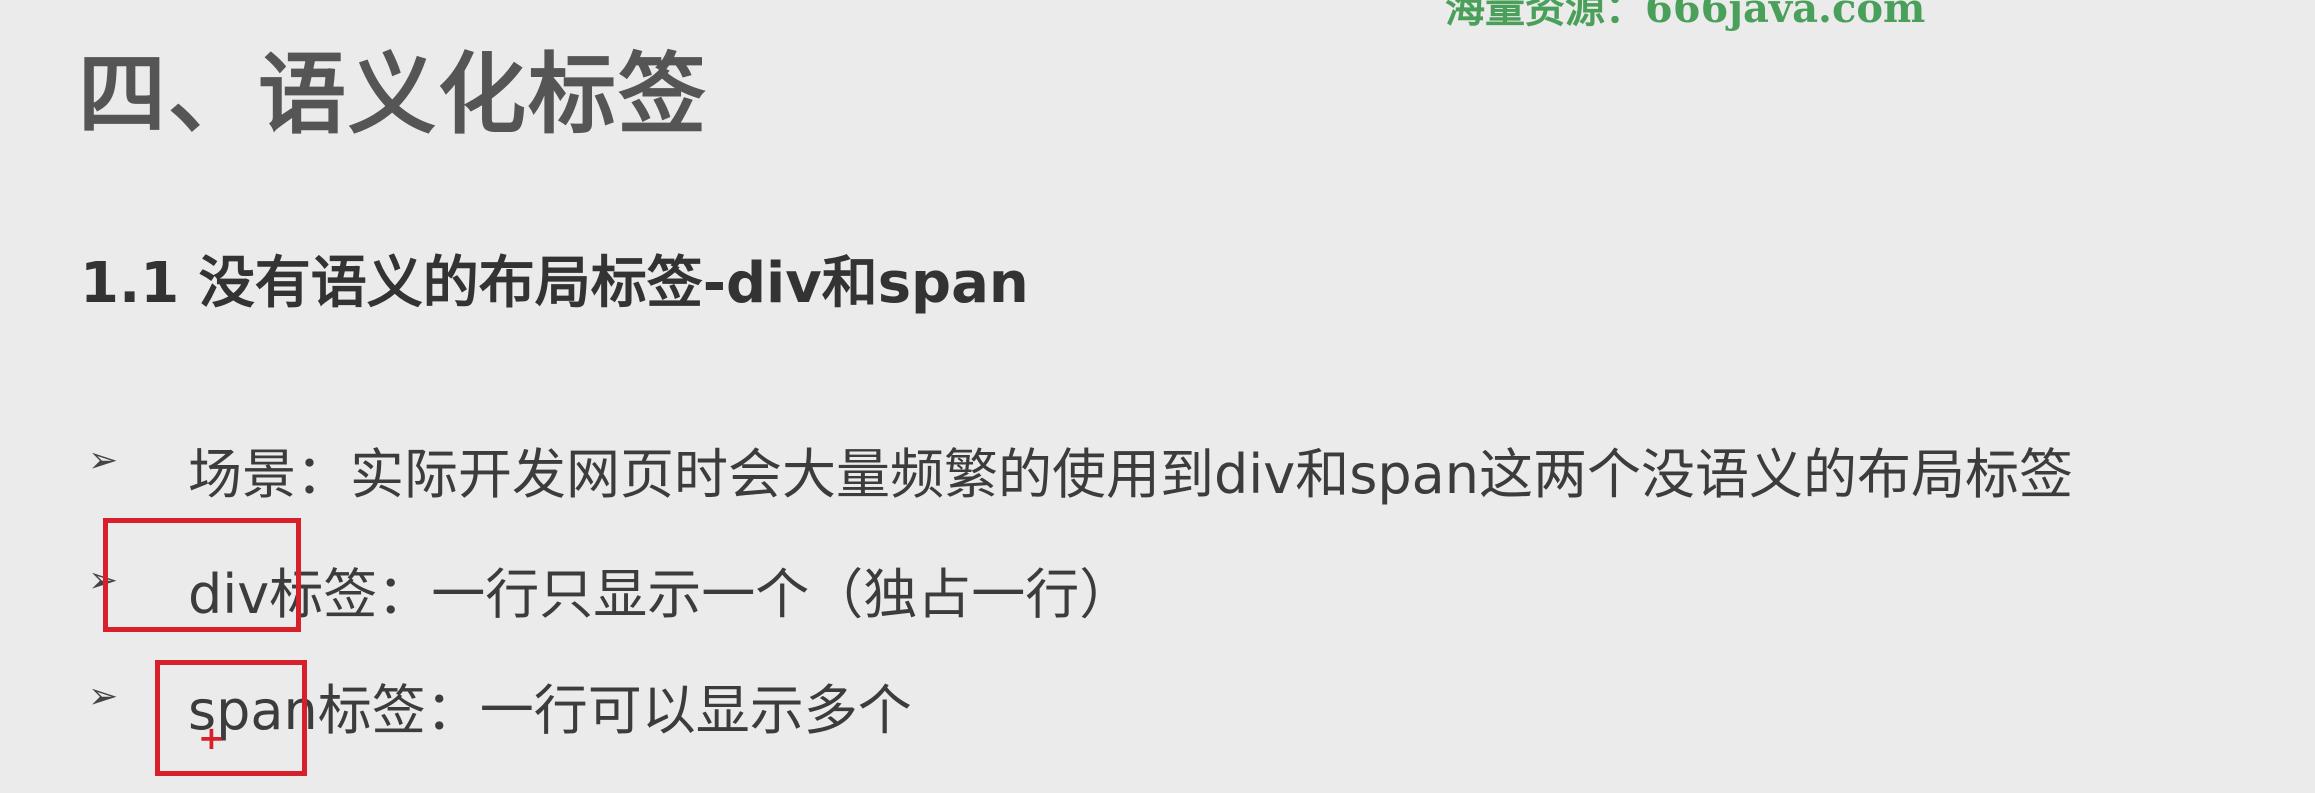 The width and height of the screenshot is (2315, 793). I want to click on section-subtitle: 1.1 没有语义的布局标签-div和span, so click(554, 283).